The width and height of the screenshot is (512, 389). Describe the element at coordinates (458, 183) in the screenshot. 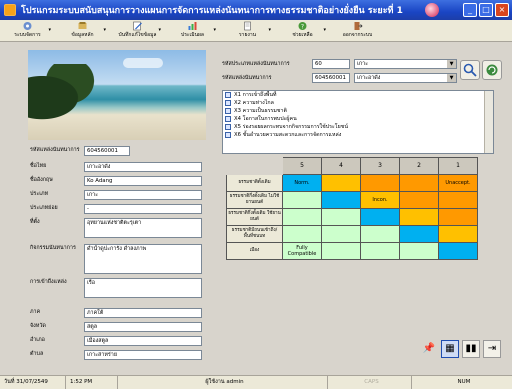

I see `matrix-cell: Unaccept.` at that location.